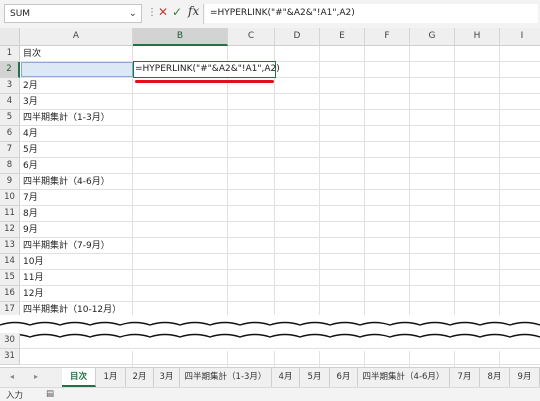  What do you see at coordinates (226, 377) in the screenshot?
I see `sheet-tab: 四半期集計（1-3月）` at bounding box center [226, 377].